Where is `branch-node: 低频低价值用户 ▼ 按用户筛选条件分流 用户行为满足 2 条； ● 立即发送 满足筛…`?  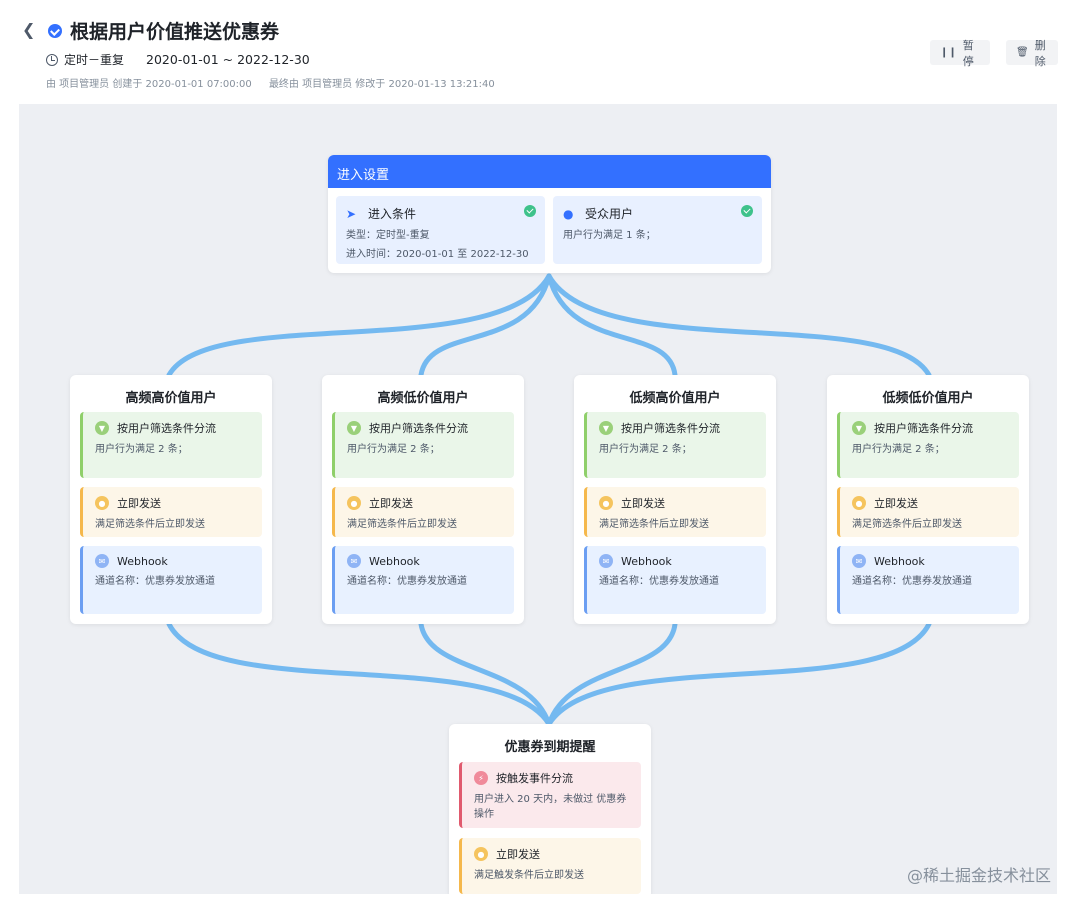 branch-node: 低频低价值用户 ▼ 按用户筛选条件分流 用户行为满足 2 条； ● 立即发送 满足筛… is located at coordinates (928, 499).